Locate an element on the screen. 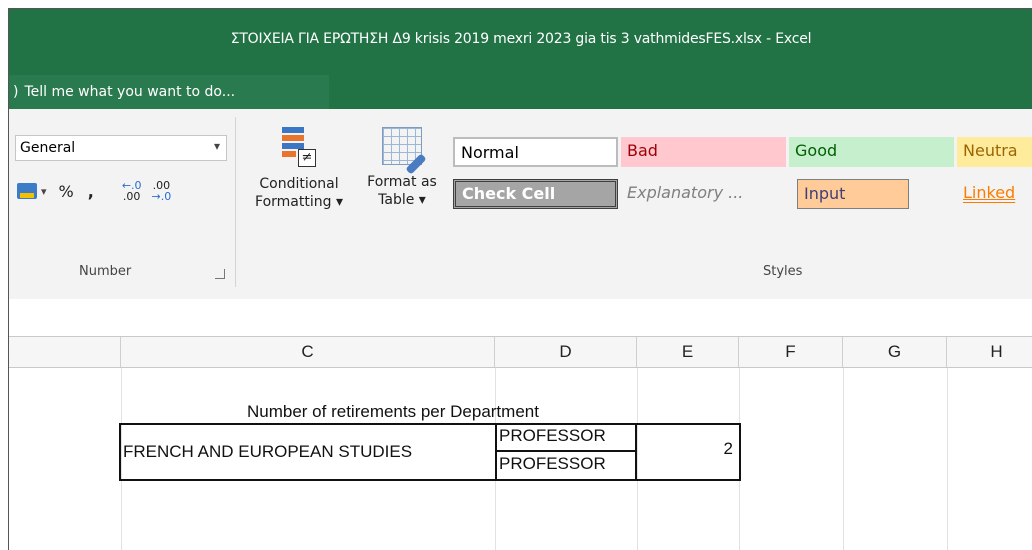 The image size is (1032, 550). lightbulb-icon: ) is located at coordinates (16, 92).